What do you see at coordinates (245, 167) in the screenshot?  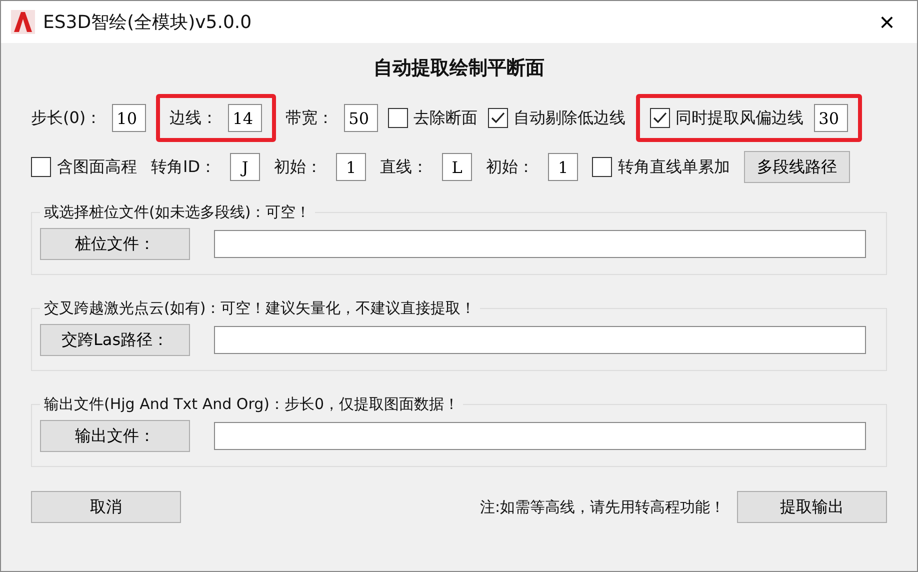 I see `input-field: J` at bounding box center [245, 167].